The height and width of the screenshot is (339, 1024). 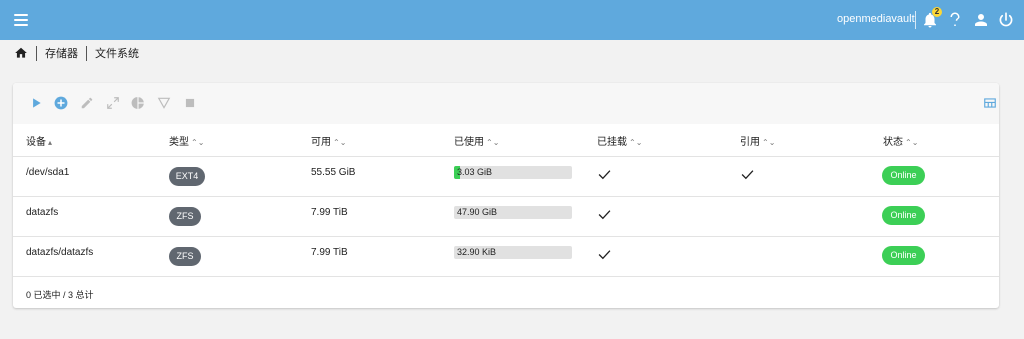 I want to click on user-icon, so click(x=981, y=20).